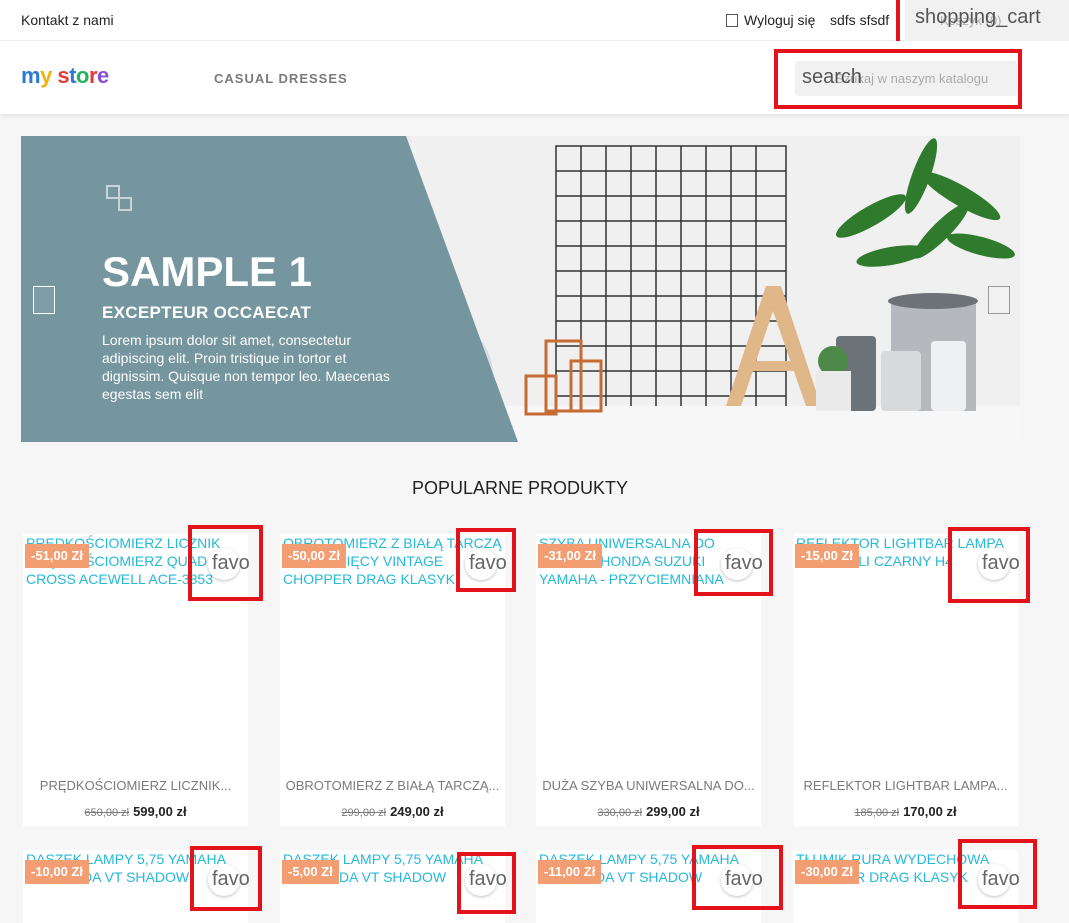  What do you see at coordinates (520, 488) in the screenshot?
I see `section-title: POPULARNE PRODUKTY` at bounding box center [520, 488].